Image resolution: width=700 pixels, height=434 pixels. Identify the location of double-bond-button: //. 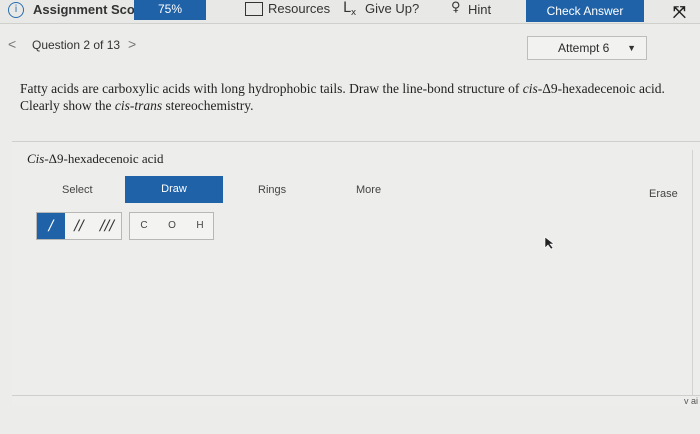
(79, 226).